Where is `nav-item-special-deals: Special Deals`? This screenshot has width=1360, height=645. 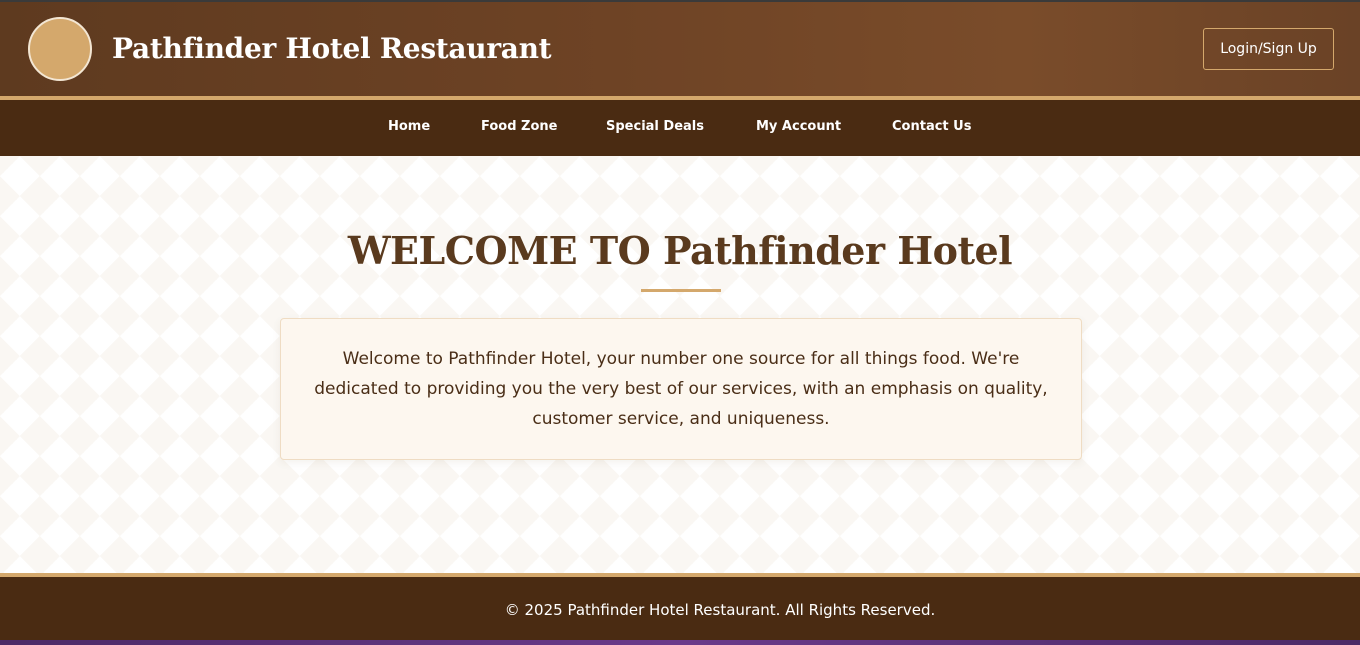
nav-item-special-deals: Special Deals is located at coordinates (655, 126).